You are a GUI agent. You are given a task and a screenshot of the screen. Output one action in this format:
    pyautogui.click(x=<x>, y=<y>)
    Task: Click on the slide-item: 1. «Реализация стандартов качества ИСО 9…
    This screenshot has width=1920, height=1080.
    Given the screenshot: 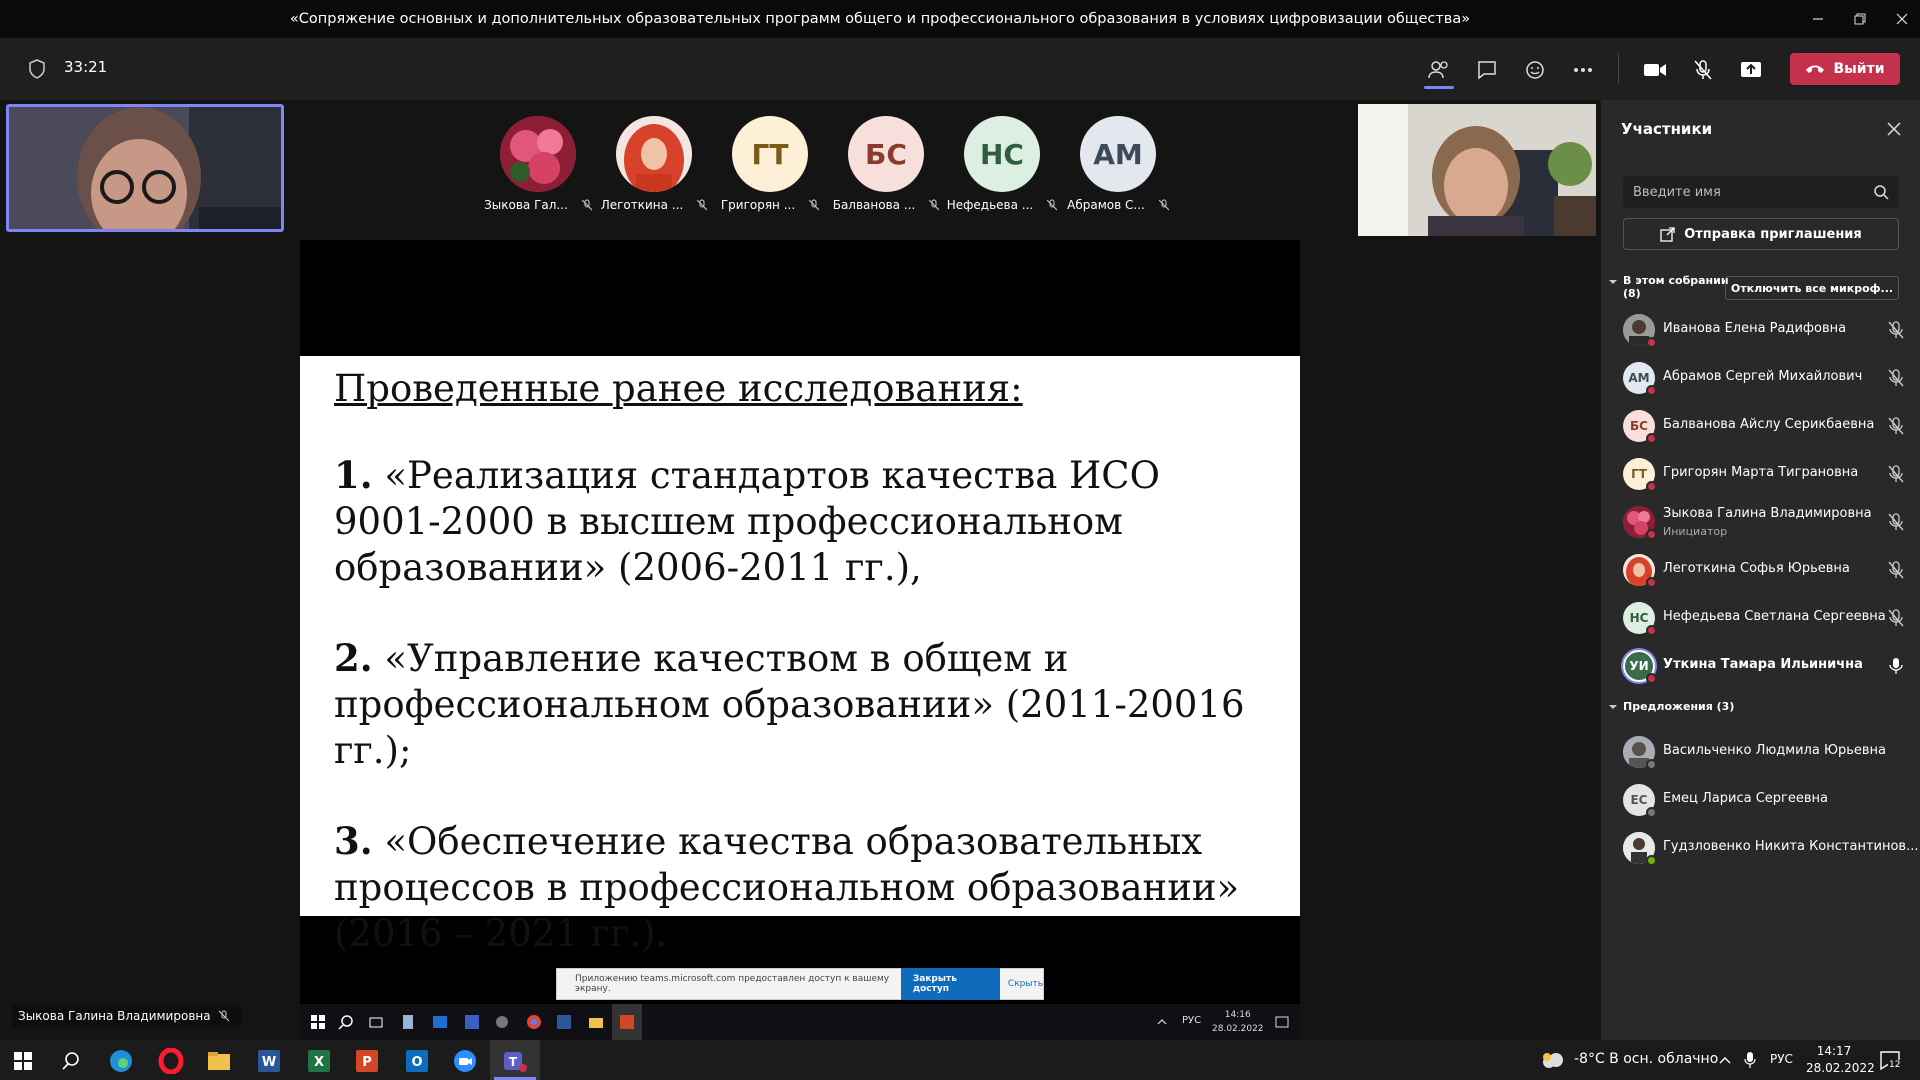 What is the action you would take?
    pyautogui.click(x=800, y=521)
    